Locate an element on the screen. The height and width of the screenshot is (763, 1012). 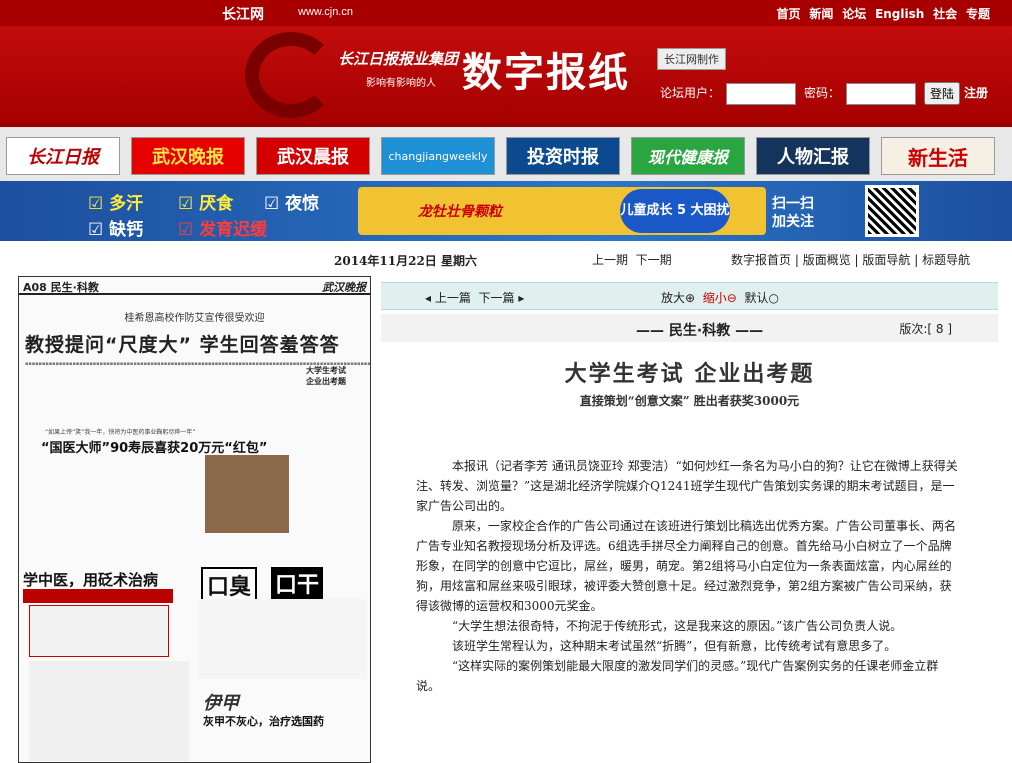
prev-article-link: 上一篇 is located at coordinates (453, 298).